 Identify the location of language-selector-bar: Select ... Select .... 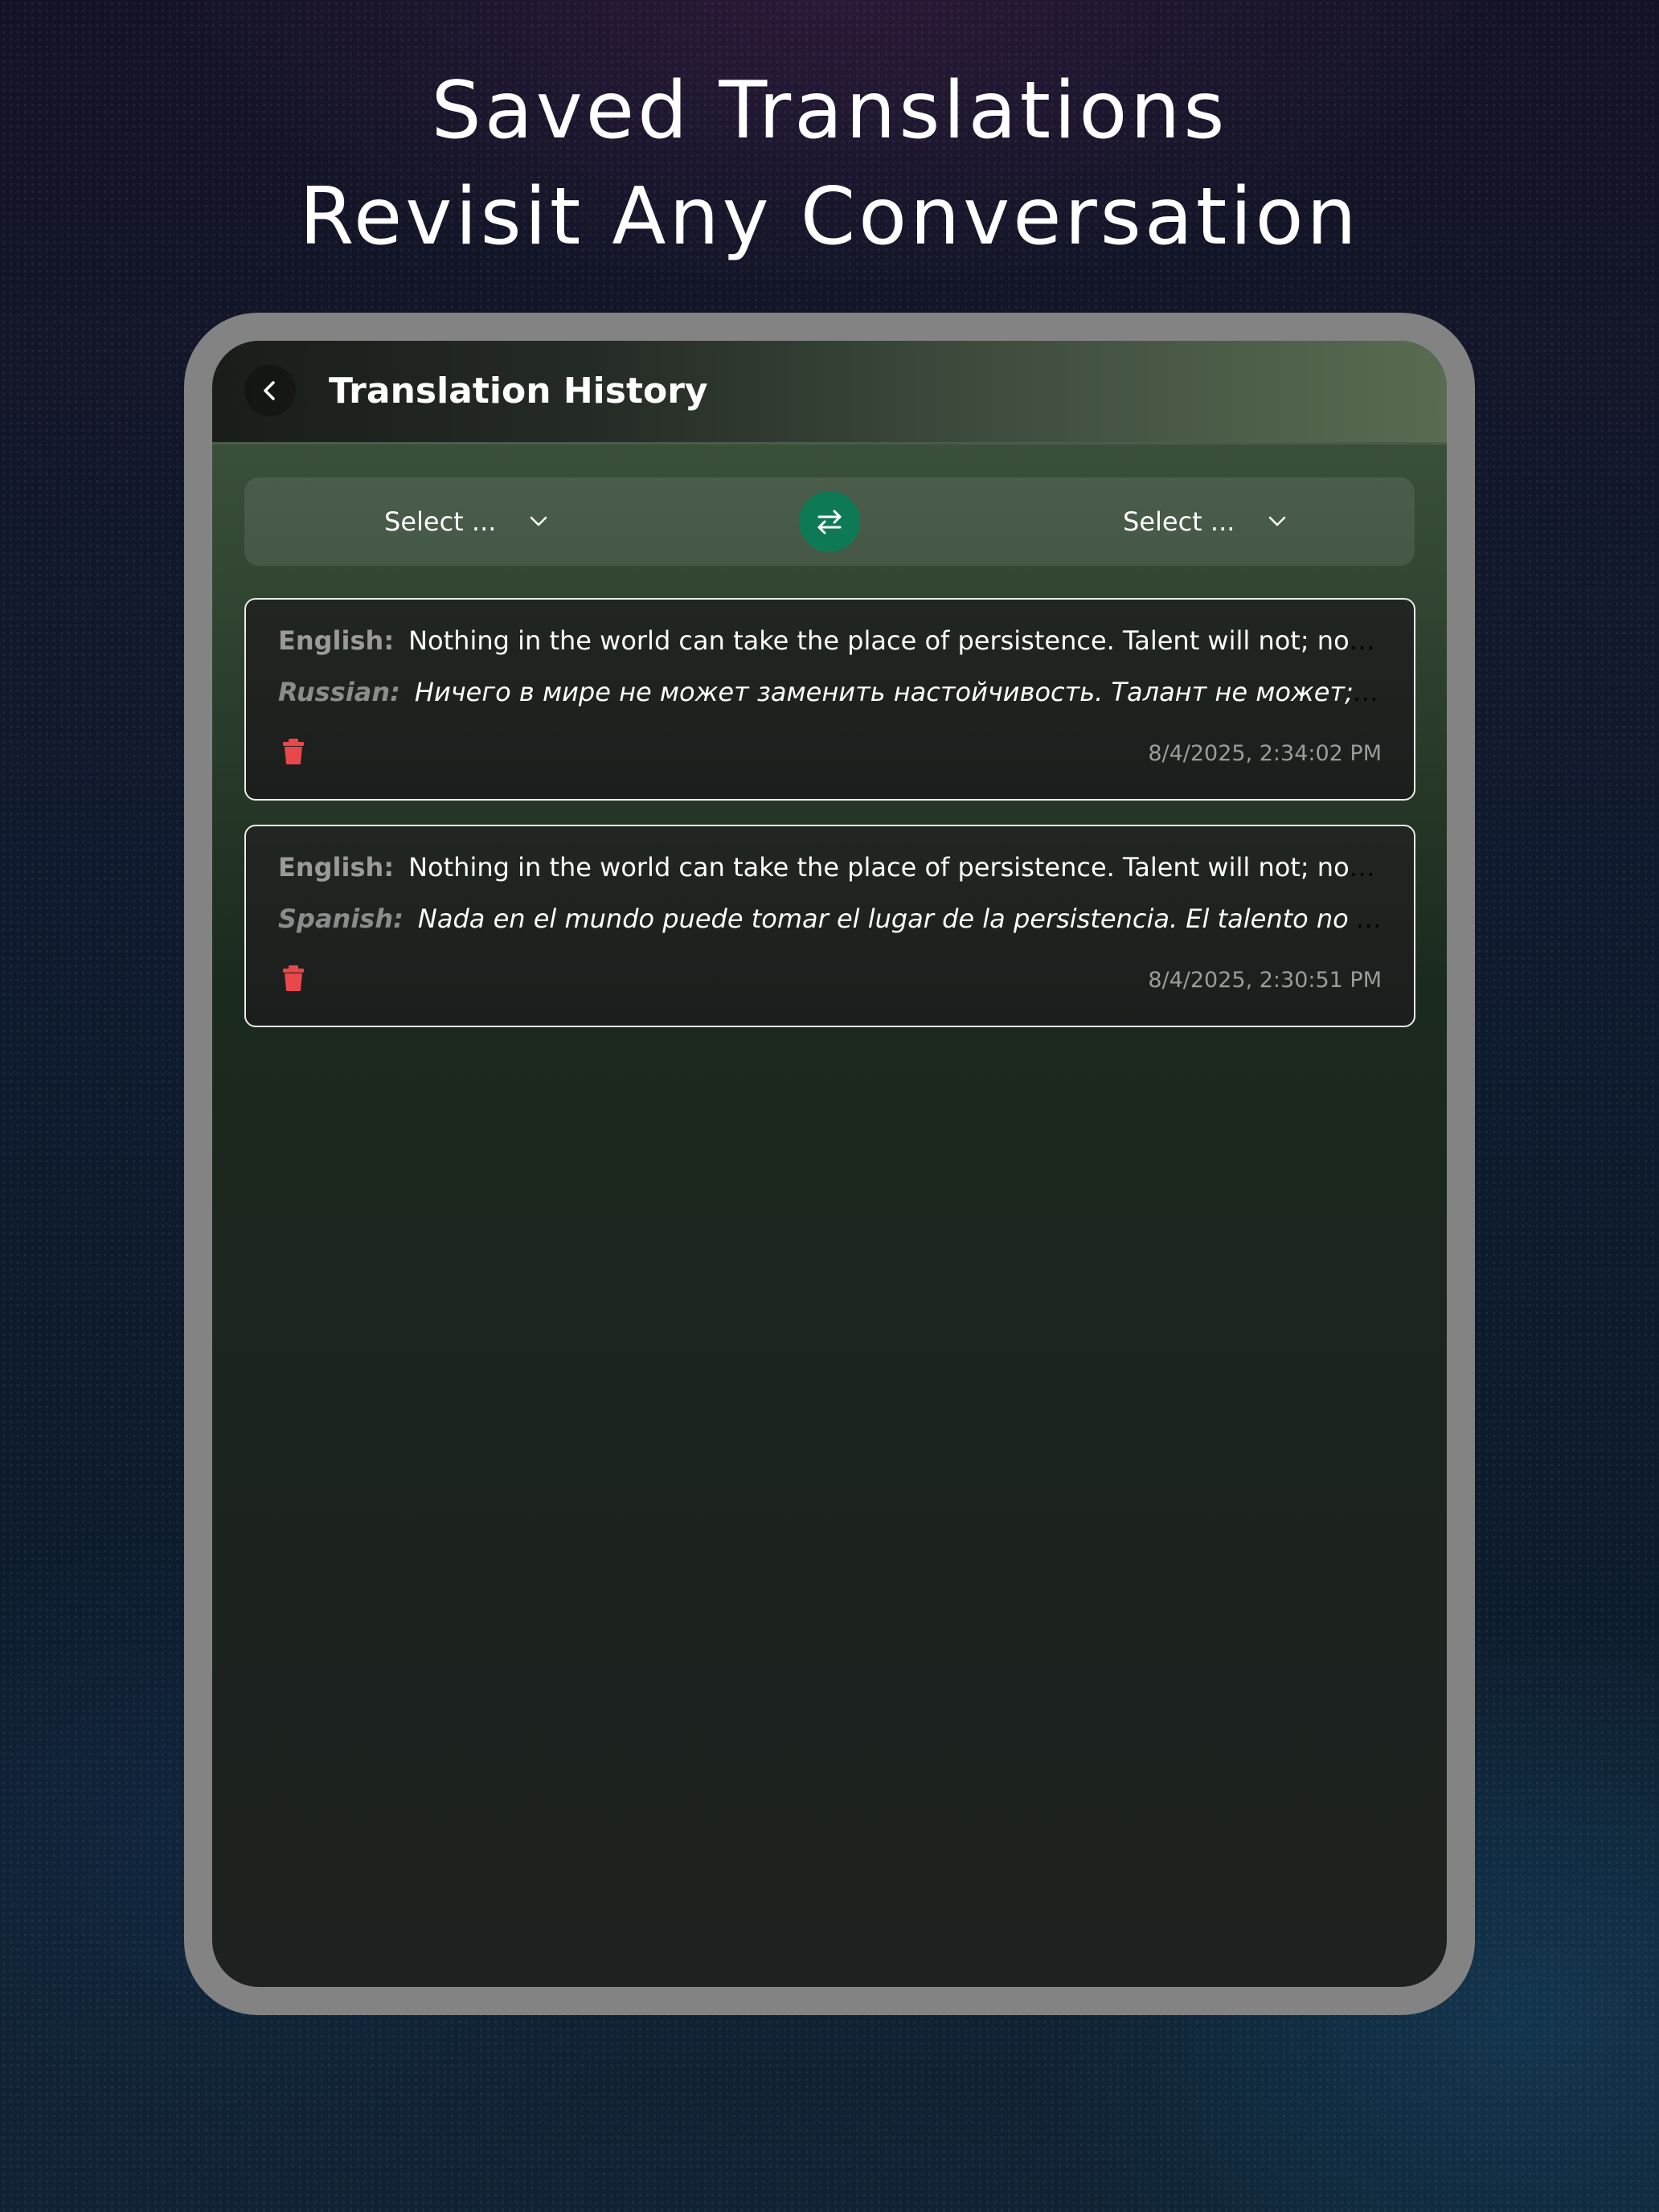
(829, 521).